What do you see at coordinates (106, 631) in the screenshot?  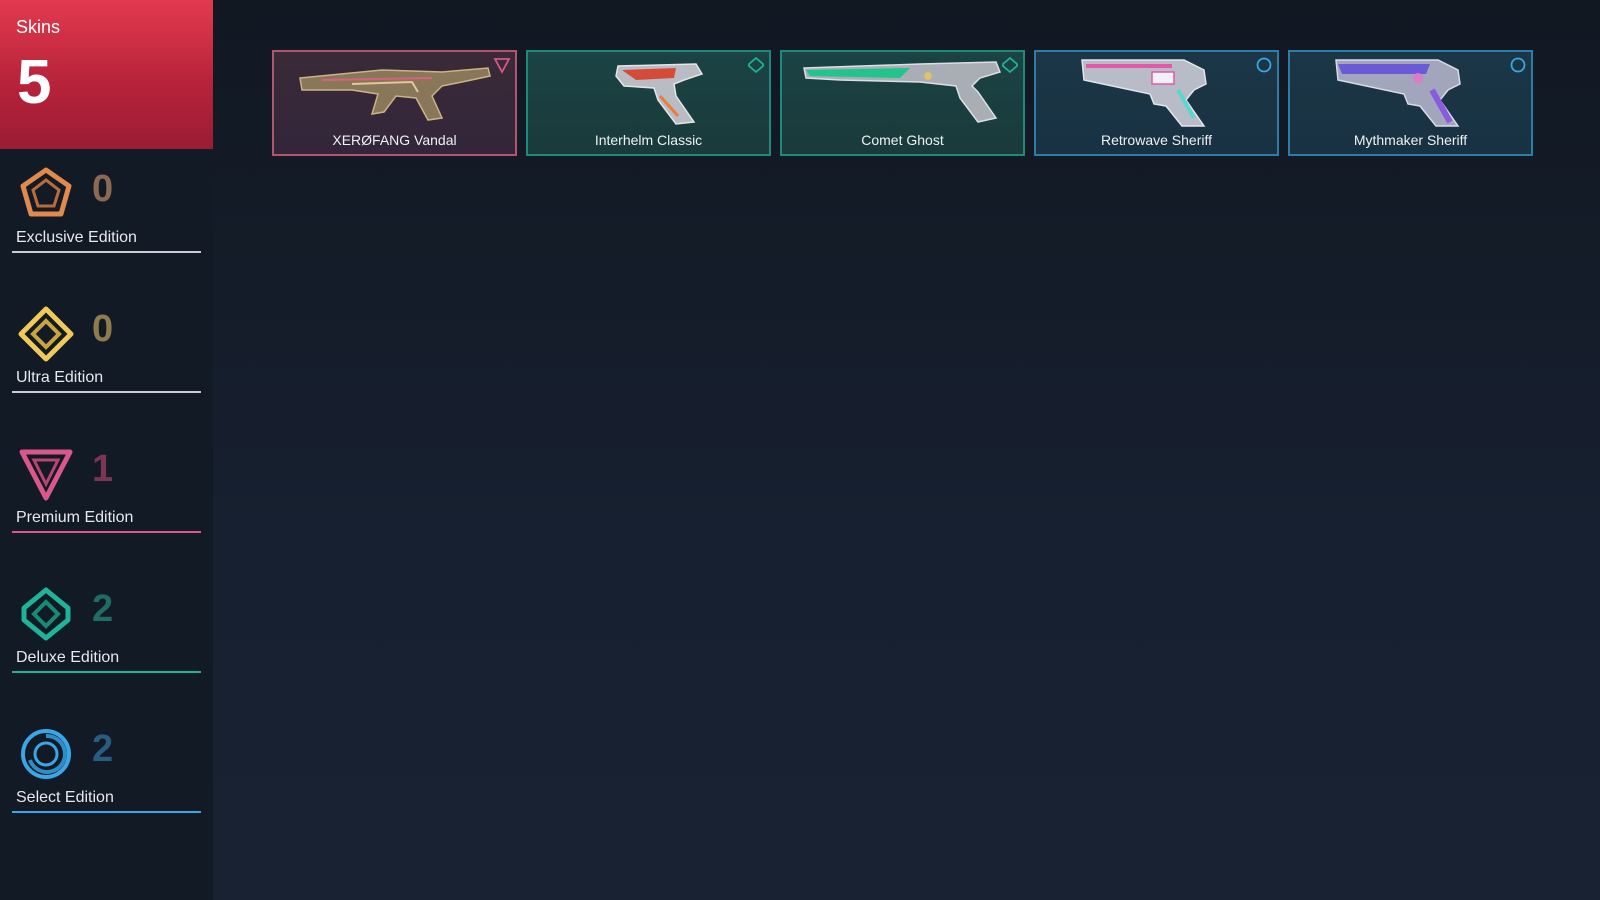 I see `tier-deluxe-edition: 2 Deluxe Edition` at bounding box center [106, 631].